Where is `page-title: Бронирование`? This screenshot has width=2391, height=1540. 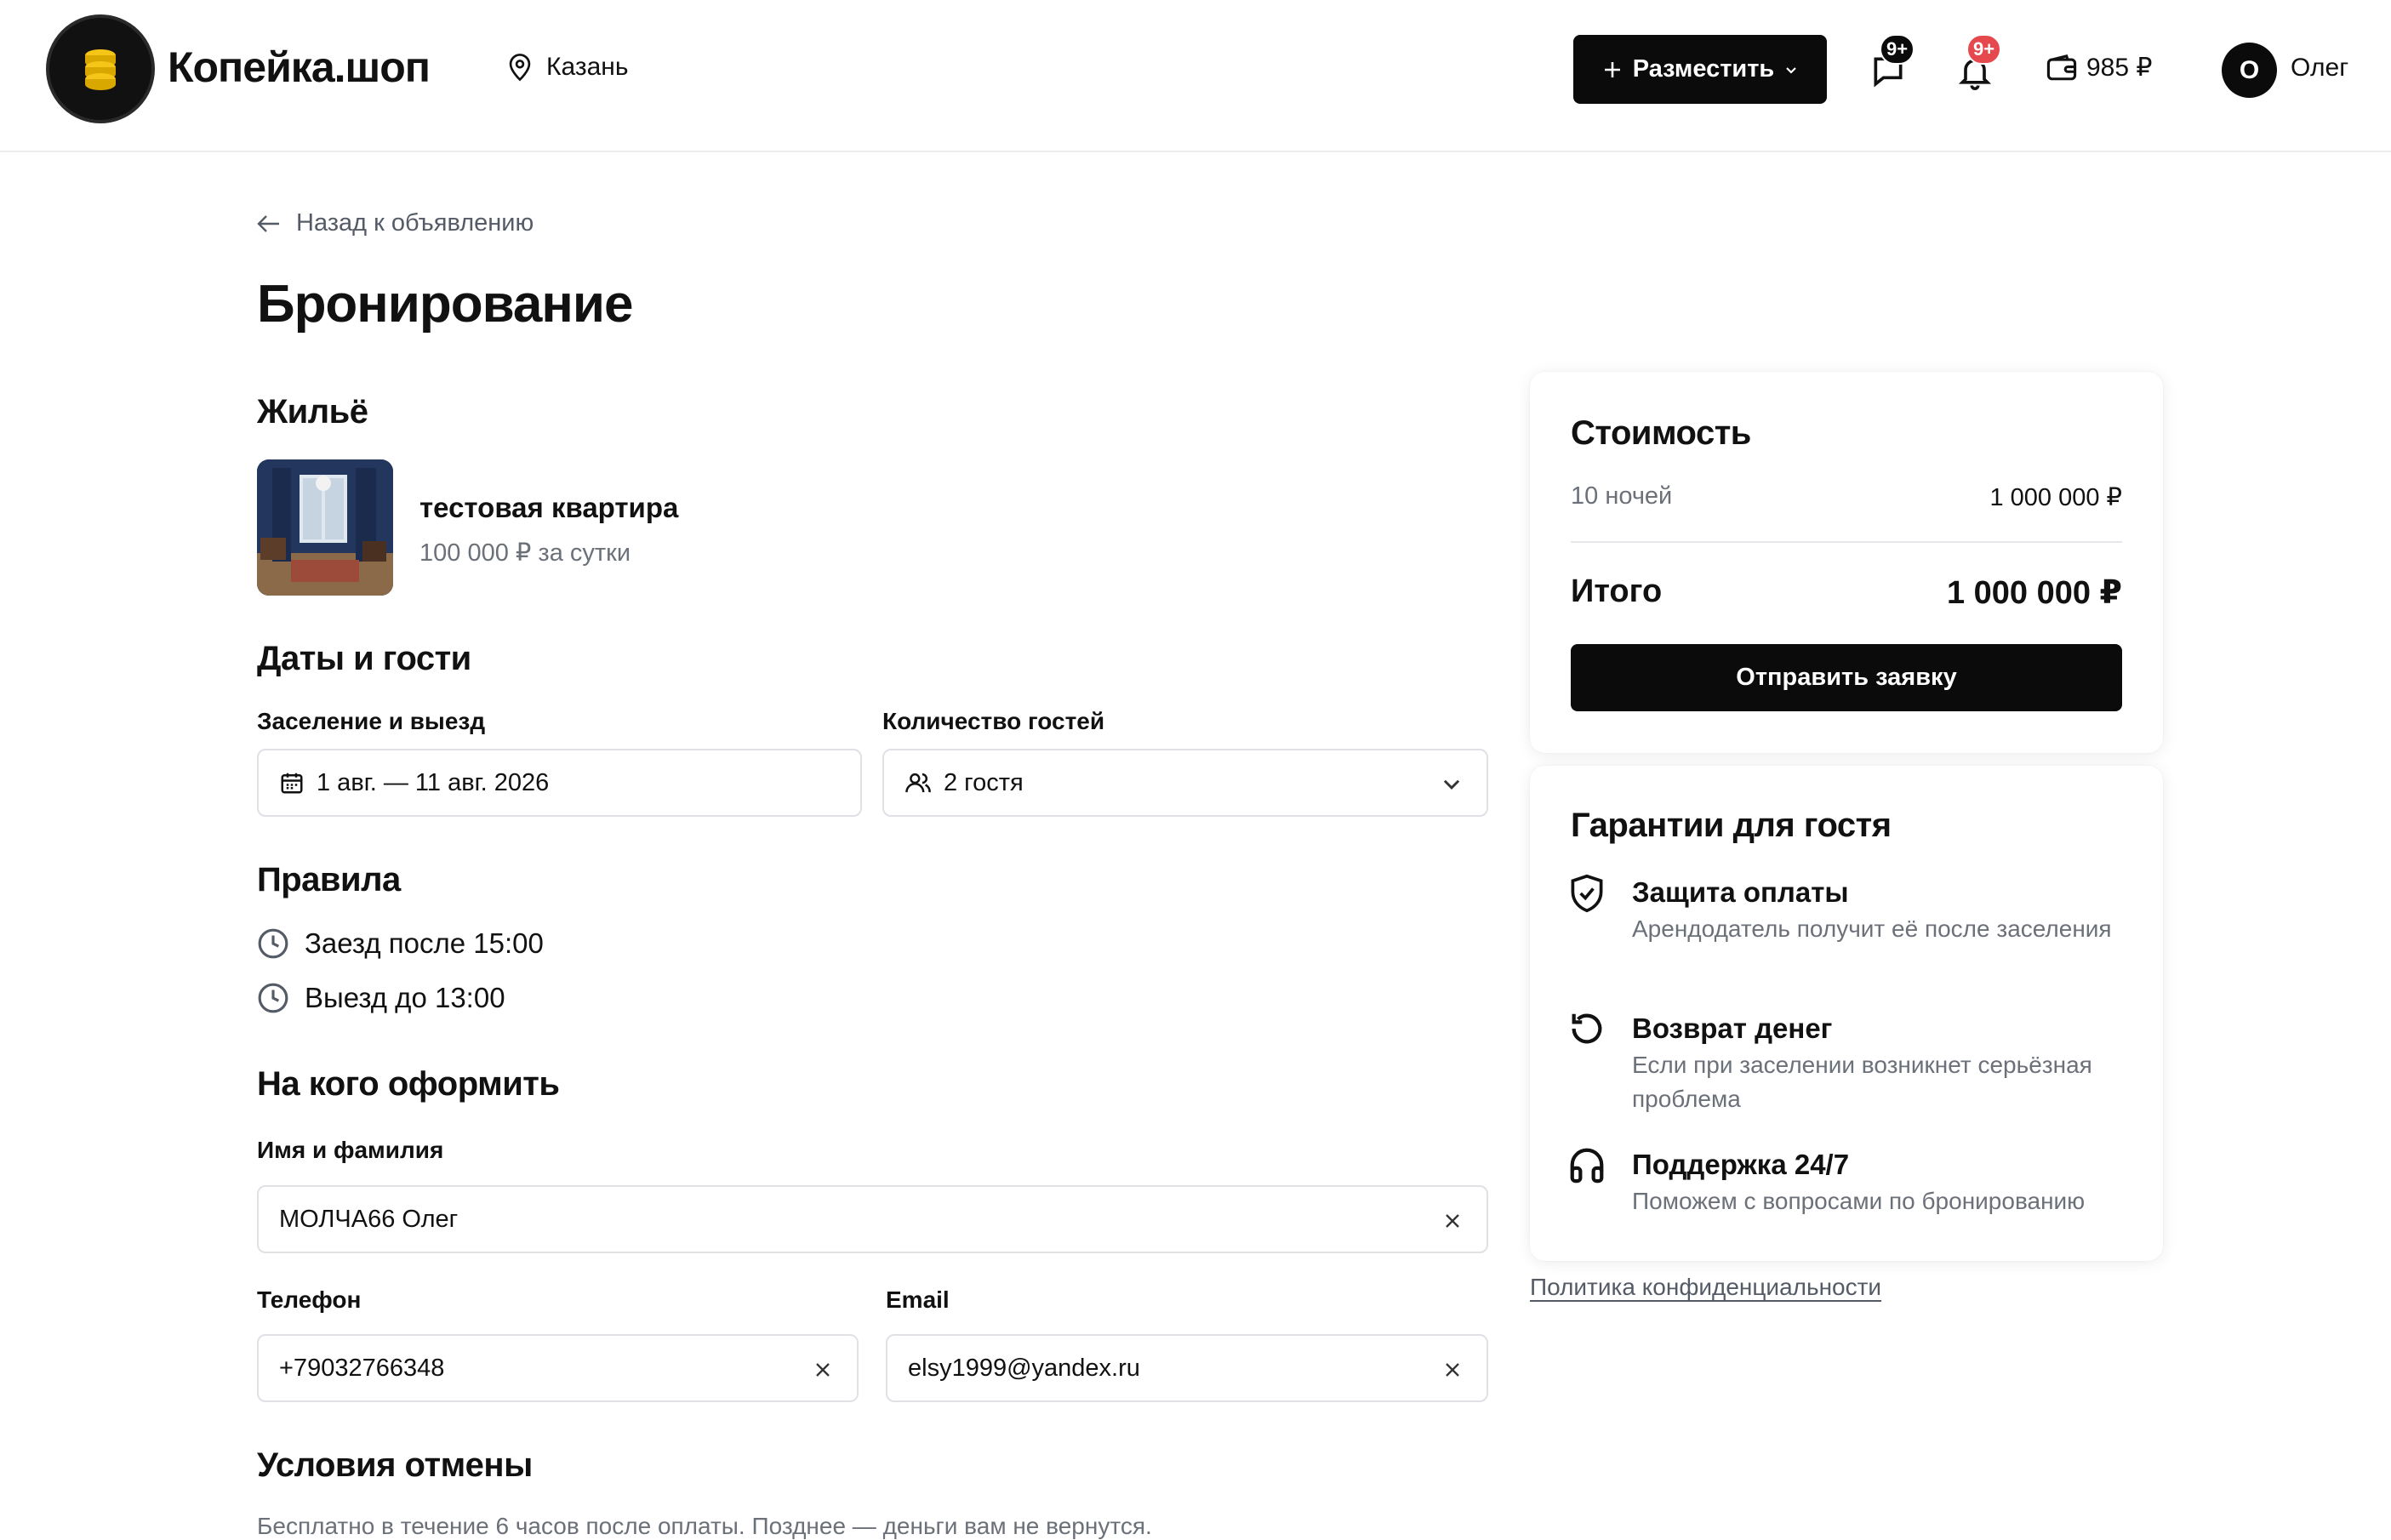 page-title: Бронирование is located at coordinates (445, 304).